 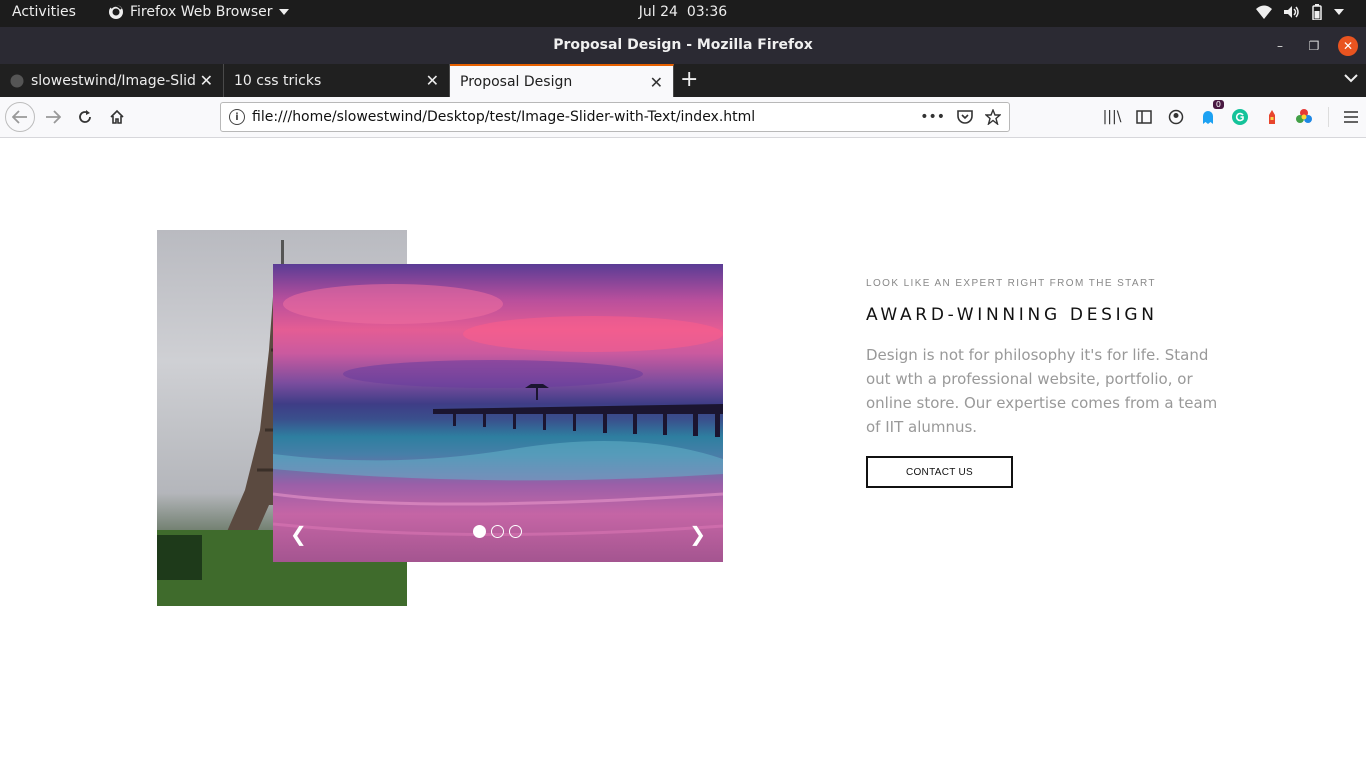 I want to click on minimize-button: –, so click(x=1280, y=46).